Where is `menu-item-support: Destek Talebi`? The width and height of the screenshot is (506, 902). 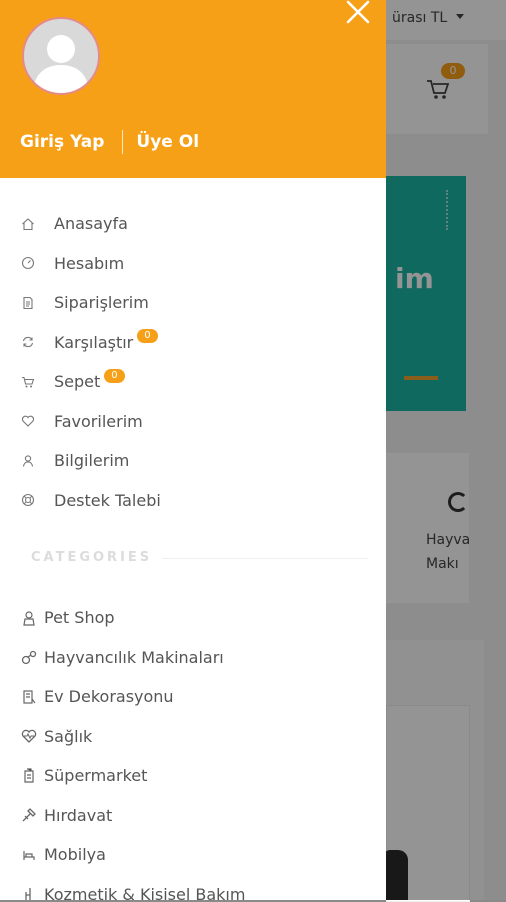
menu-item-support: Destek Talebi is located at coordinates (195, 501).